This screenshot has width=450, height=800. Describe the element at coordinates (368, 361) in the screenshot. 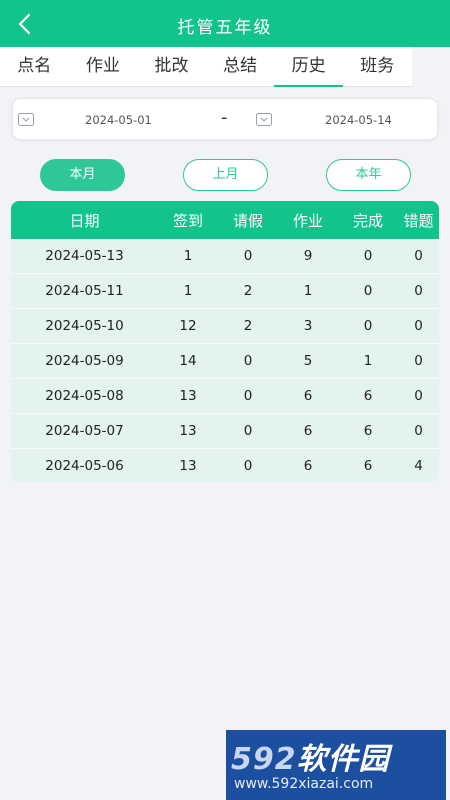

I see `cell-completed: 1` at that location.